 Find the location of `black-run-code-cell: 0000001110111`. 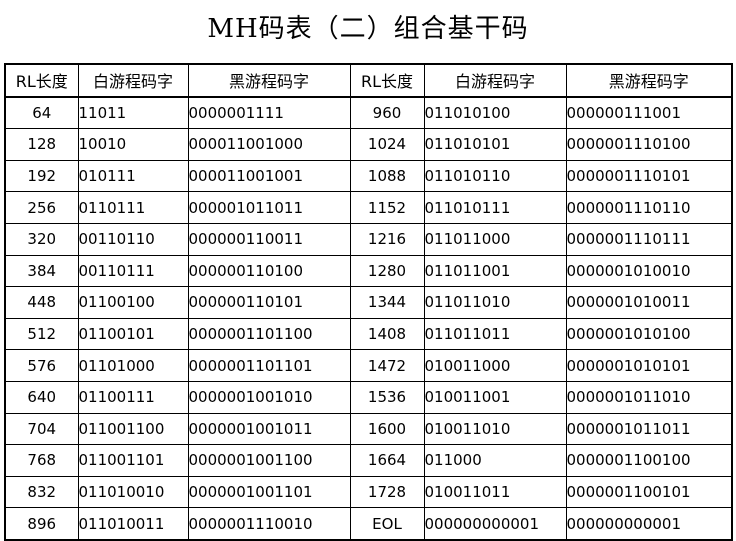

black-run-code-cell: 0000001110111 is located at coordinates (649, 239).